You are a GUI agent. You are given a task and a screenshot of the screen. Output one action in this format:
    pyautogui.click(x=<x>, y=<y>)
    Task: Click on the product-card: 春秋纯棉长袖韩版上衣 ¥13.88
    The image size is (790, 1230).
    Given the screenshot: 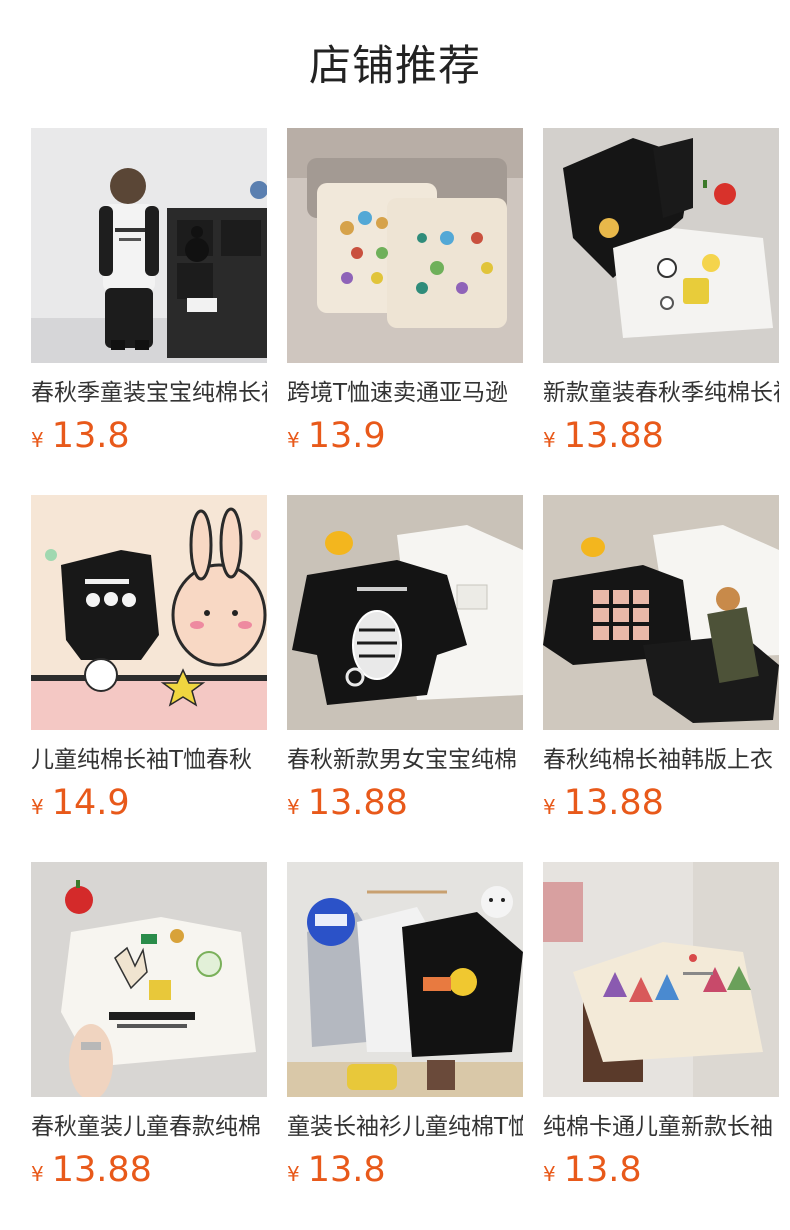 What is the action you would take?
    pyautogui.click(x=661, y=665)
    